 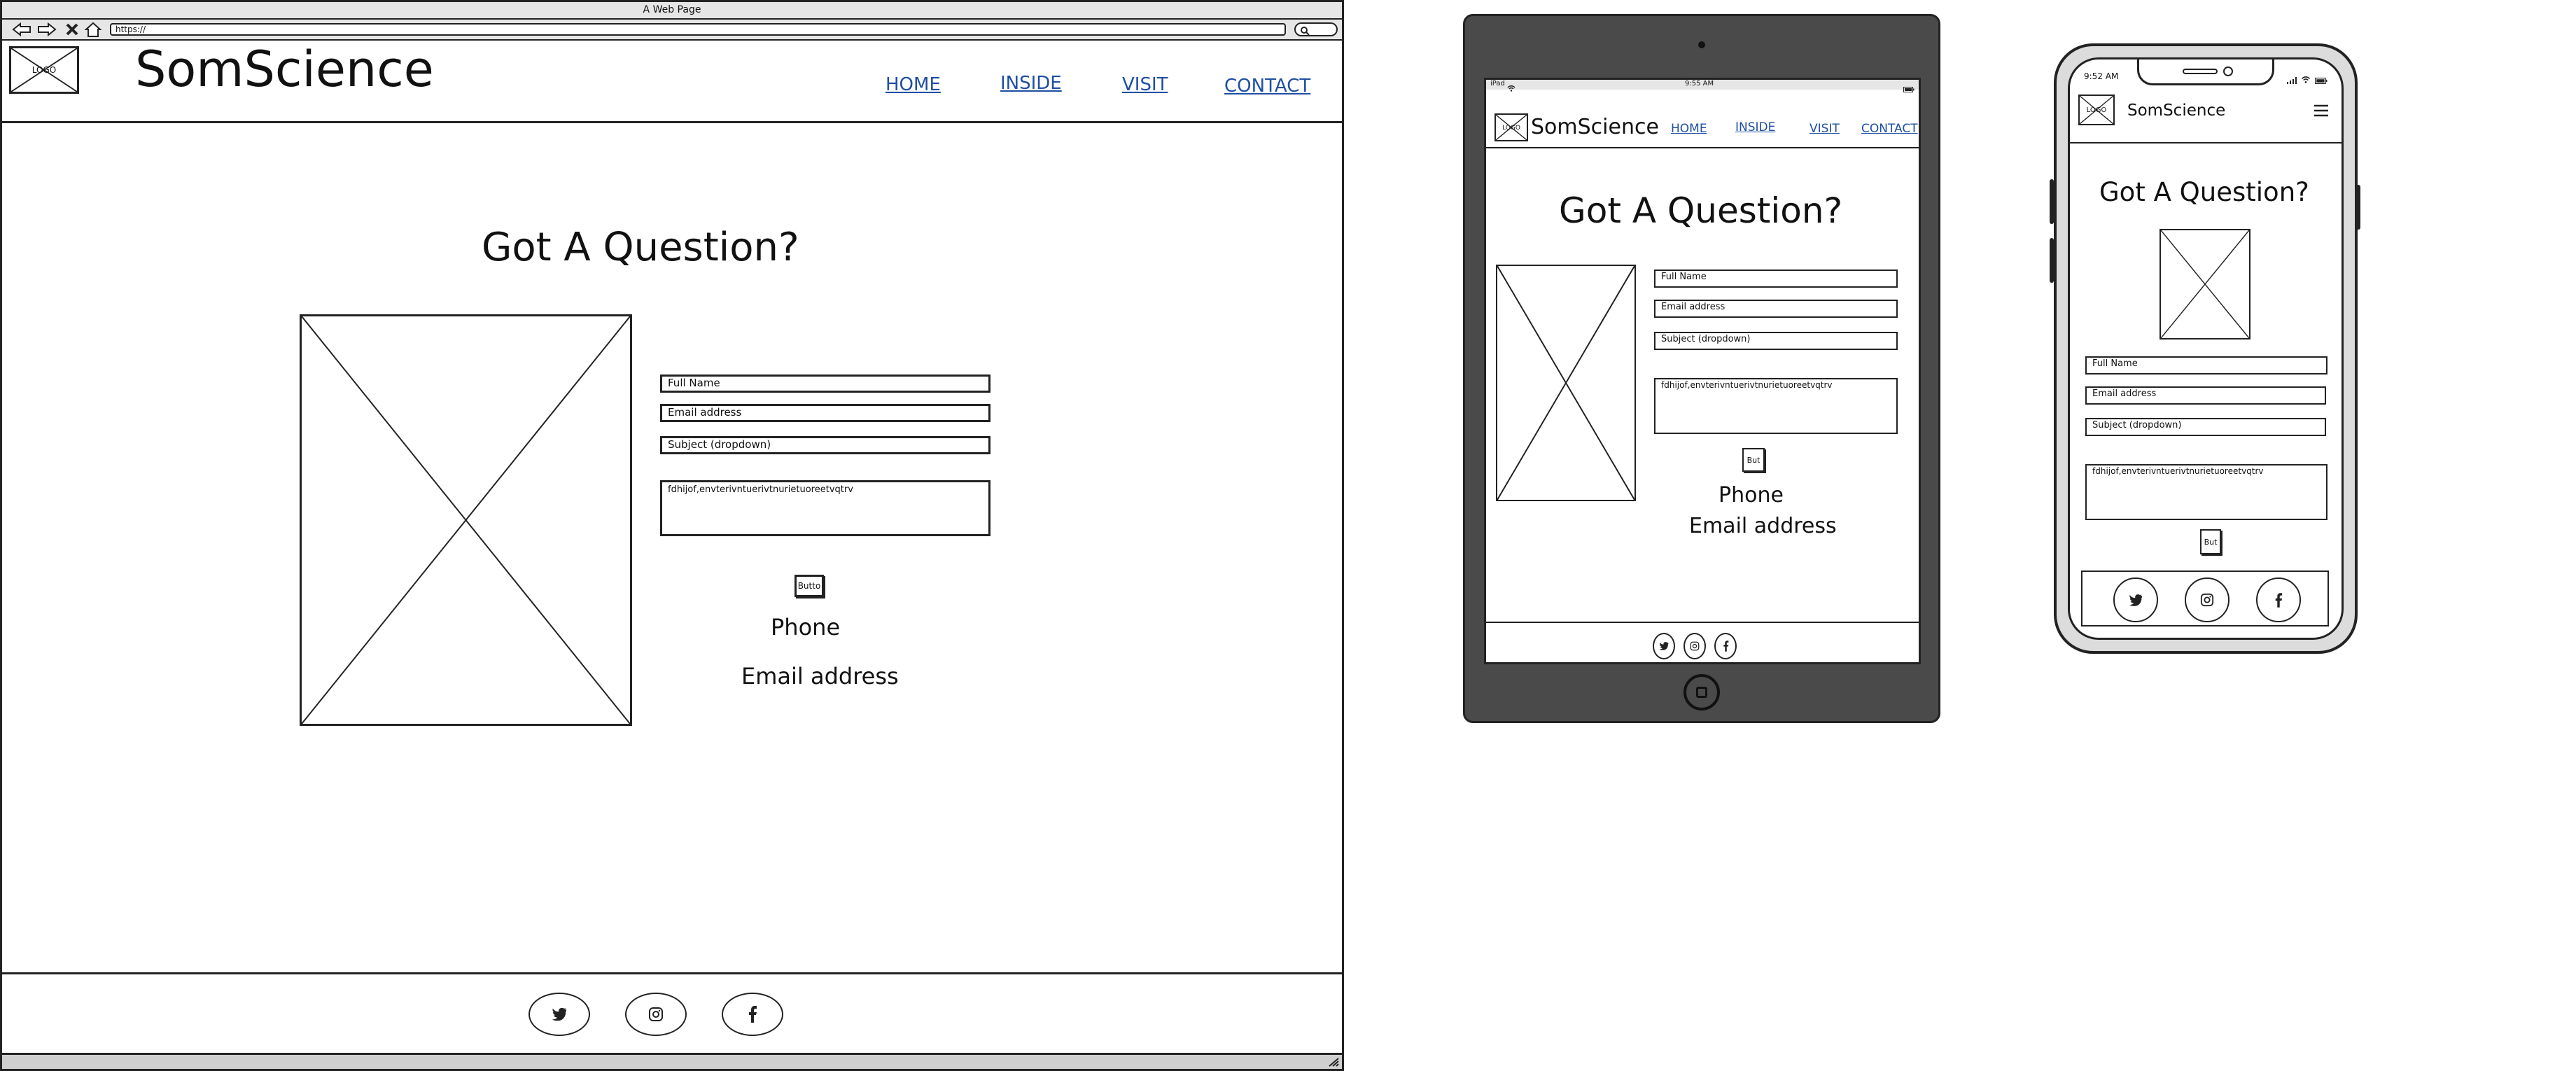 What do you see at coordinates (130, 29) in the screenshot?
I see `url-text: https://` at bounding box center [130, 29].